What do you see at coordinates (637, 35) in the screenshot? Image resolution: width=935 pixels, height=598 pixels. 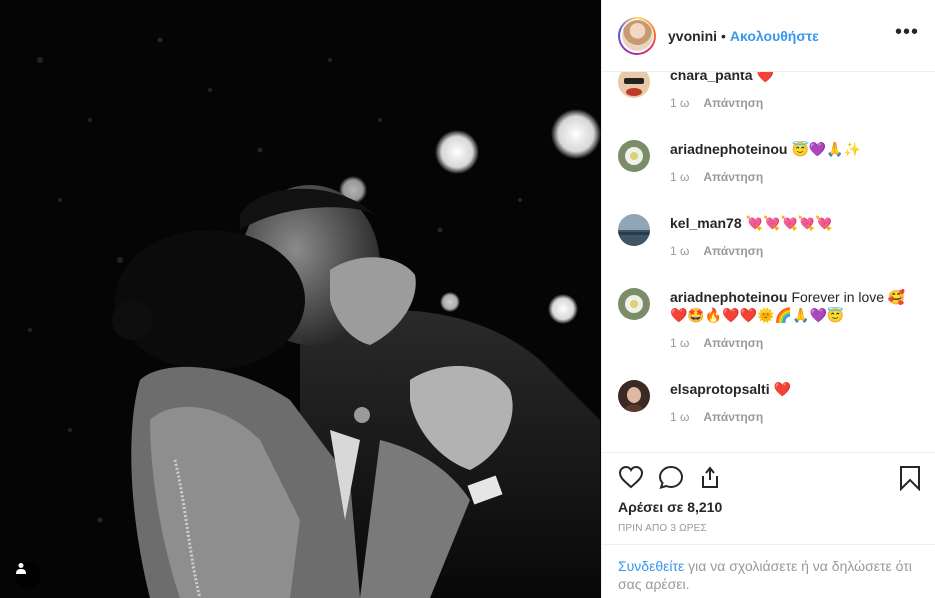 I see `owner-avatar` at bounding box center [637, 35].